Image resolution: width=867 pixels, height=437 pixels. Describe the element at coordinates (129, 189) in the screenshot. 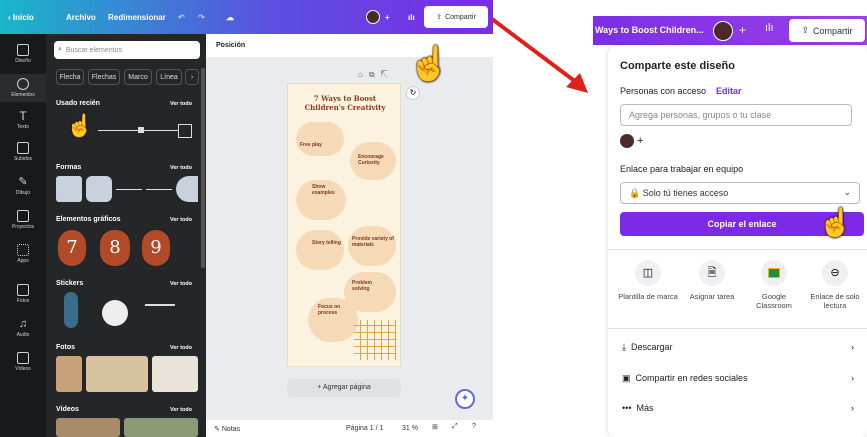

I see `line-shape` at that location.